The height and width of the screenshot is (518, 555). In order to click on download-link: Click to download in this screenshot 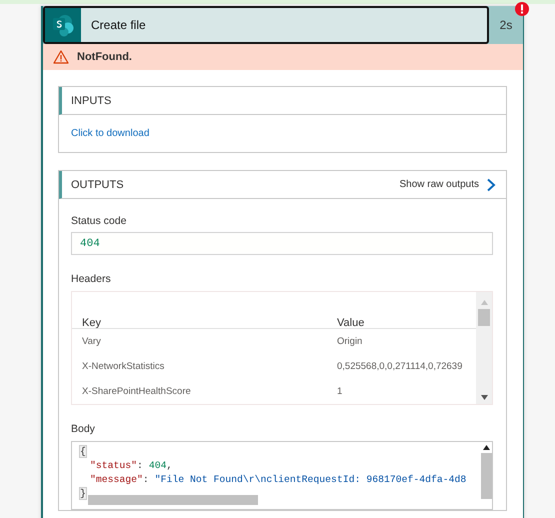, I will do `click(110, 133)`.